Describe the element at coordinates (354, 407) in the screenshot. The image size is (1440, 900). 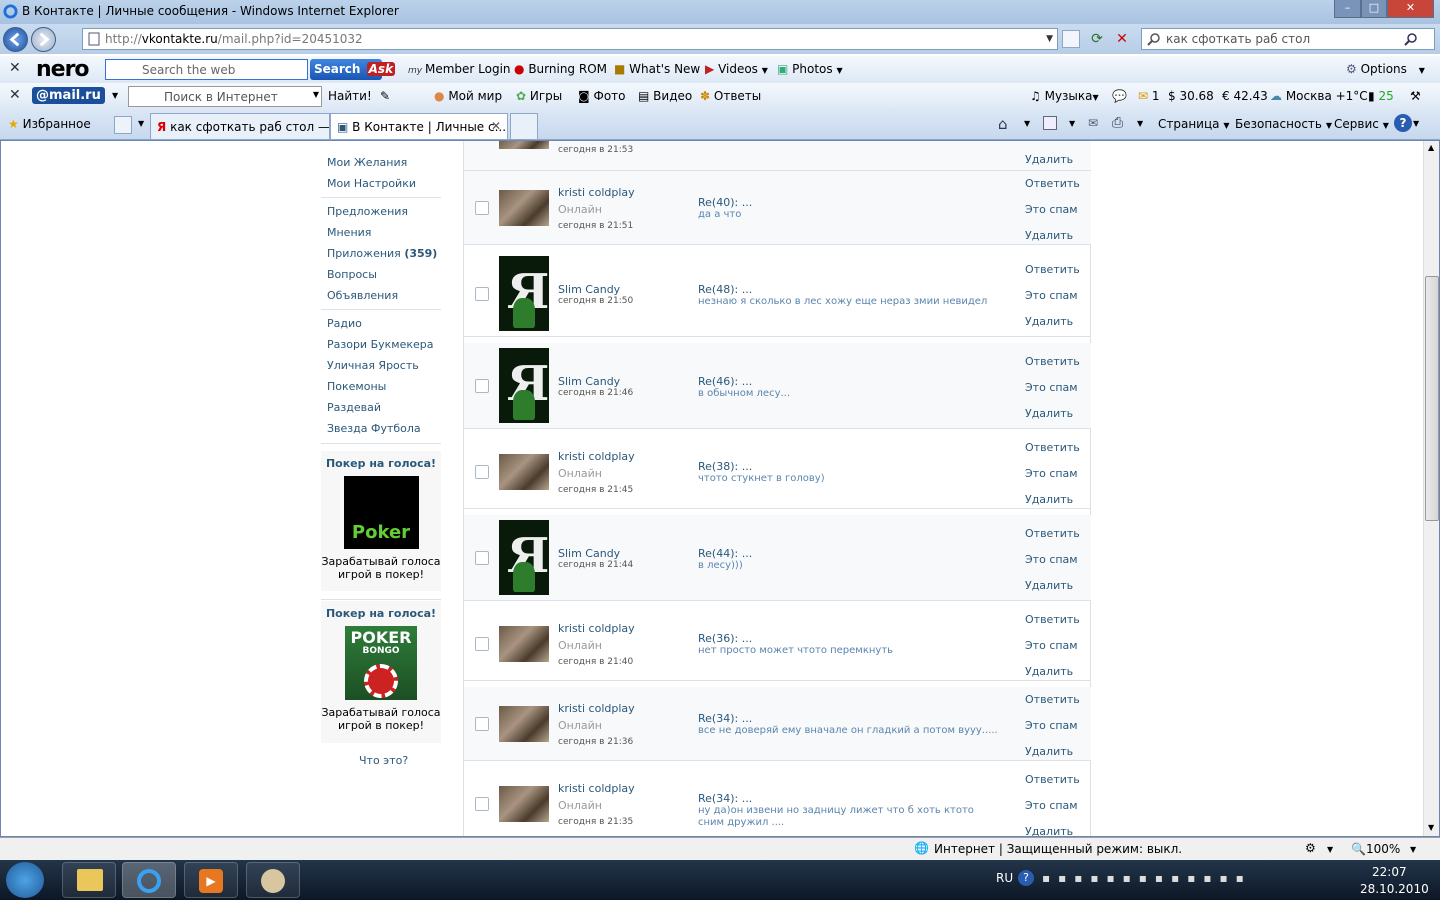
I see `nav-undress: Раздевай` at that location.